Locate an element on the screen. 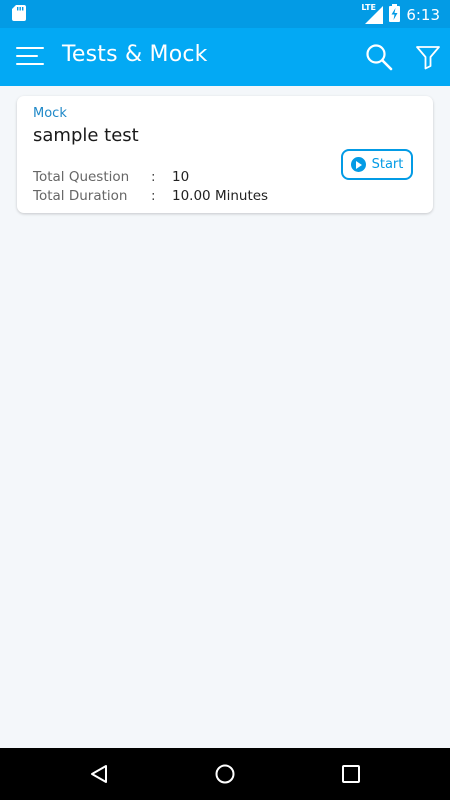 The height and width of the screenshot is (800, 450). start-button-label: Start is located at coordinates (387, 164).